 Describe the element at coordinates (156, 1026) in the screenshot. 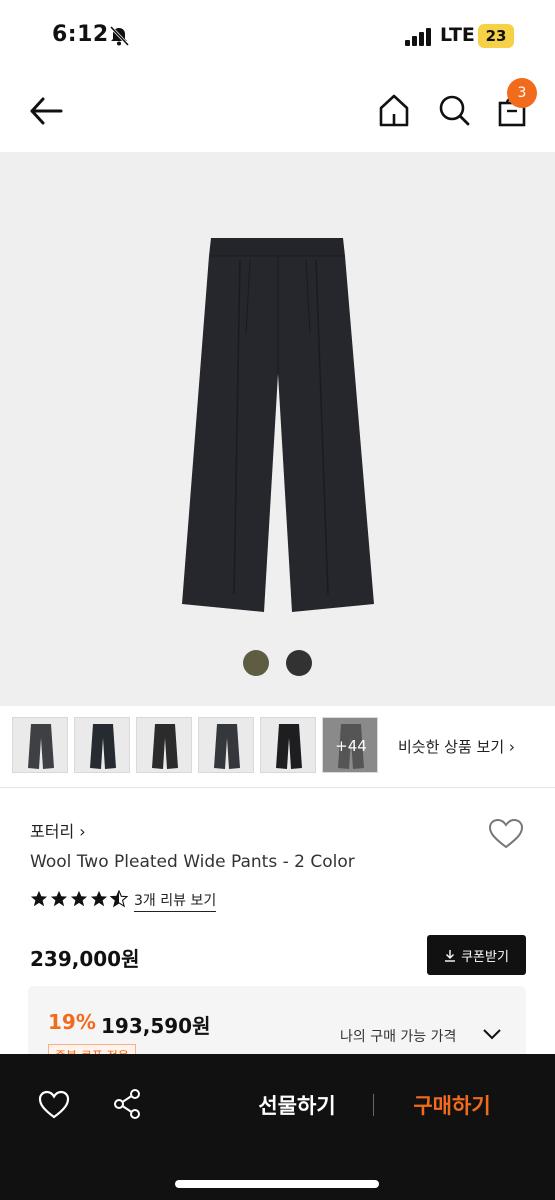

I see `discount-price: 193,590원` at that location.